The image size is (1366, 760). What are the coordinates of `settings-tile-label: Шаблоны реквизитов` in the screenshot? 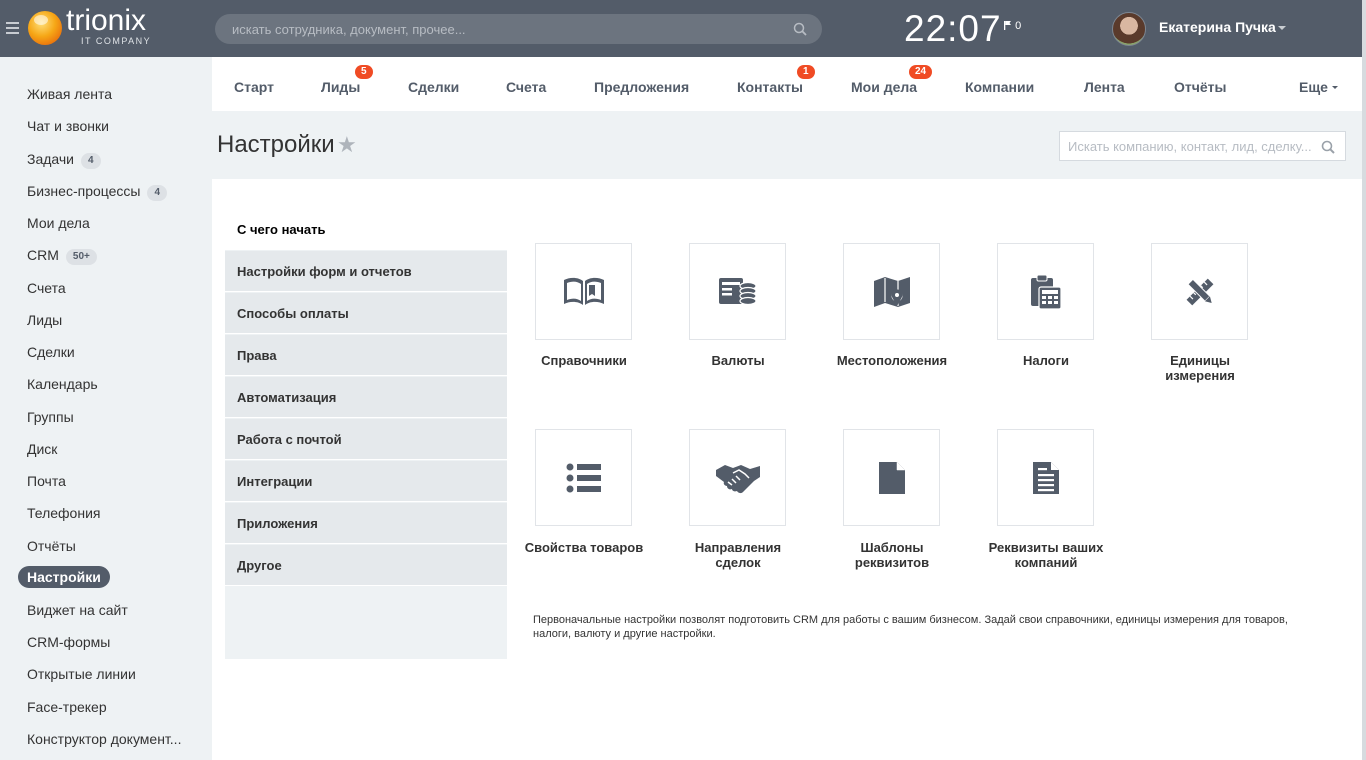 It's located at (892, 555).